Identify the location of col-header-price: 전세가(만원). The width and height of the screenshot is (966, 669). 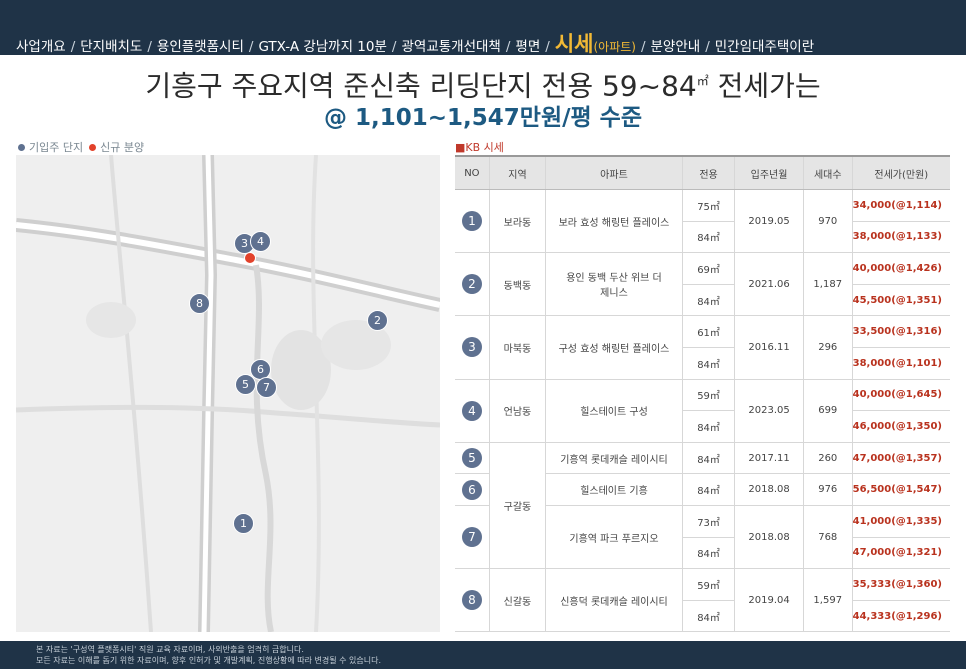
(900, 172).